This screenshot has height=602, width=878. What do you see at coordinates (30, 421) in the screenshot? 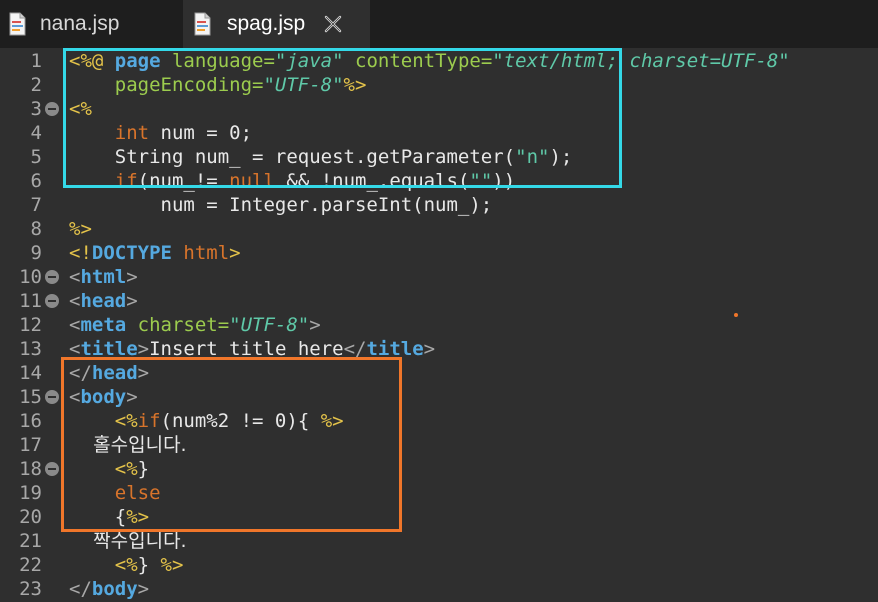
I see `line-number: 16` at bounding box center [30, 421].